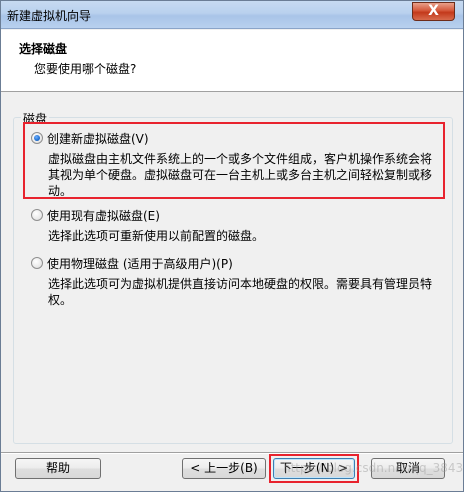 This screenshot has width=464, height=492. I want to click on close-icon: X, so click(433, 11).